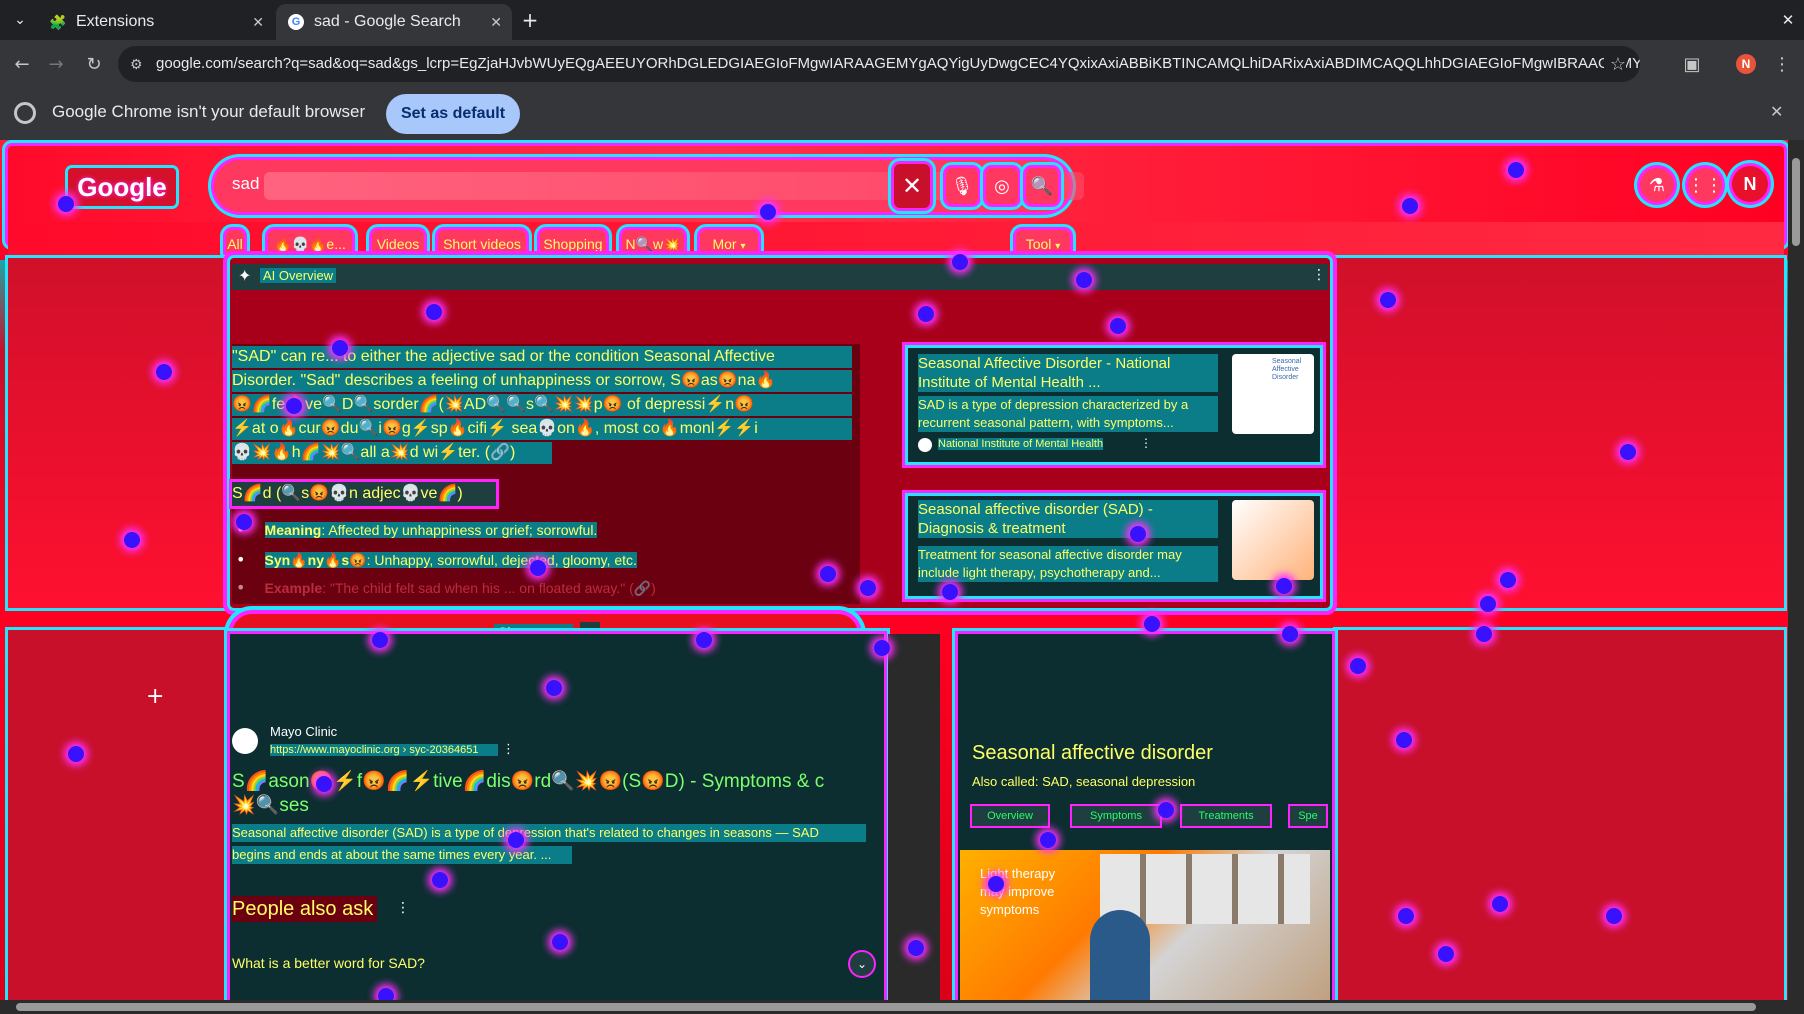 Image resolution: width=1804 pixels, height=1014 pixels. Describe the element at coordinates (398, 244) in the screenshot. I see `filter-videos: Videos` at that location.